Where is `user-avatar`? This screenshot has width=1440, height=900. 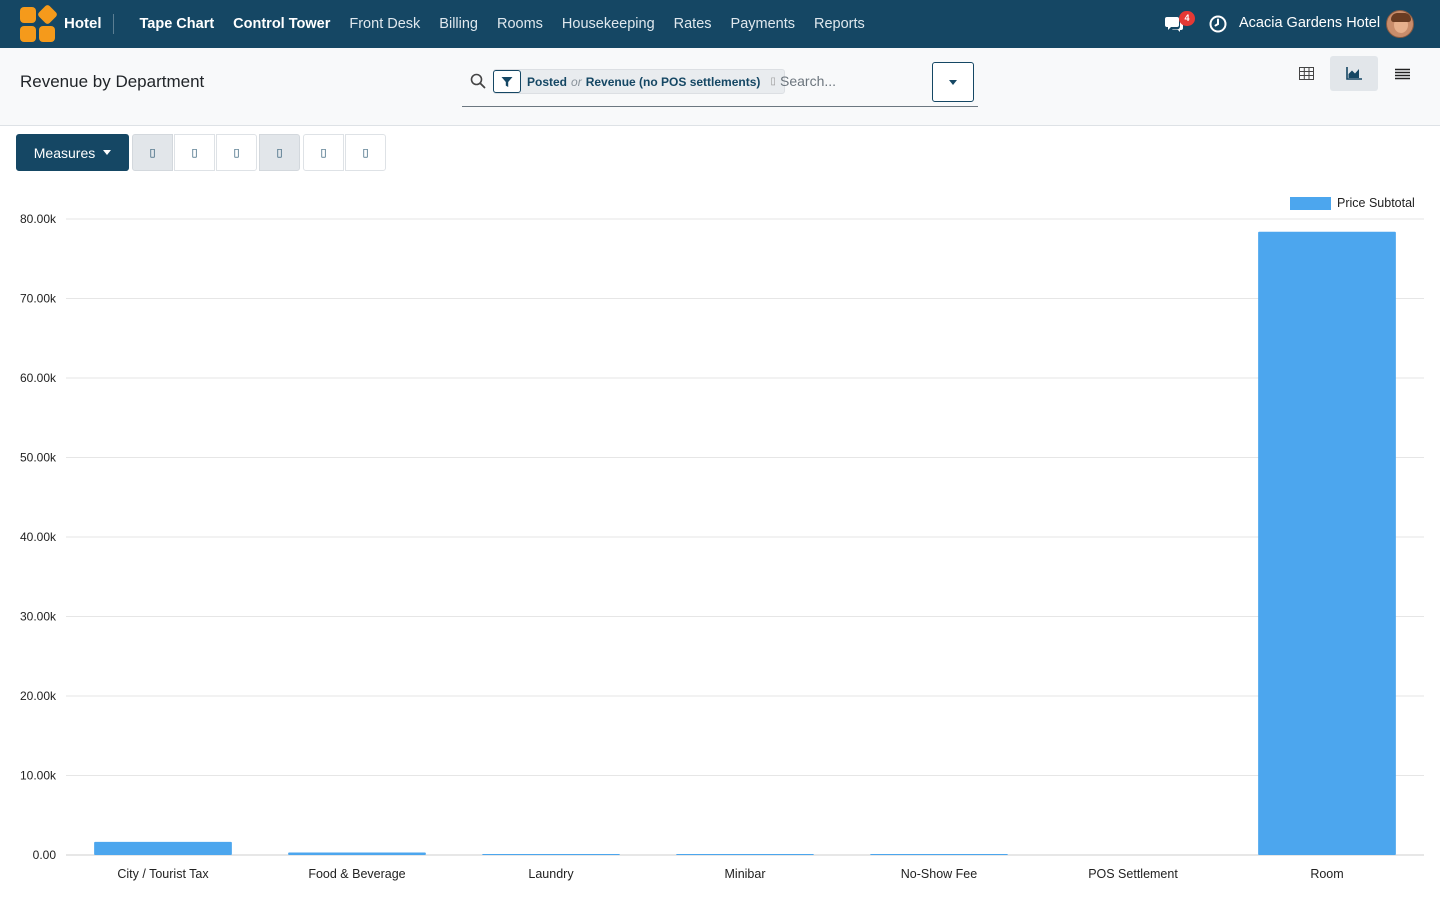
user-avatar is located at coordinates (1400, 24).